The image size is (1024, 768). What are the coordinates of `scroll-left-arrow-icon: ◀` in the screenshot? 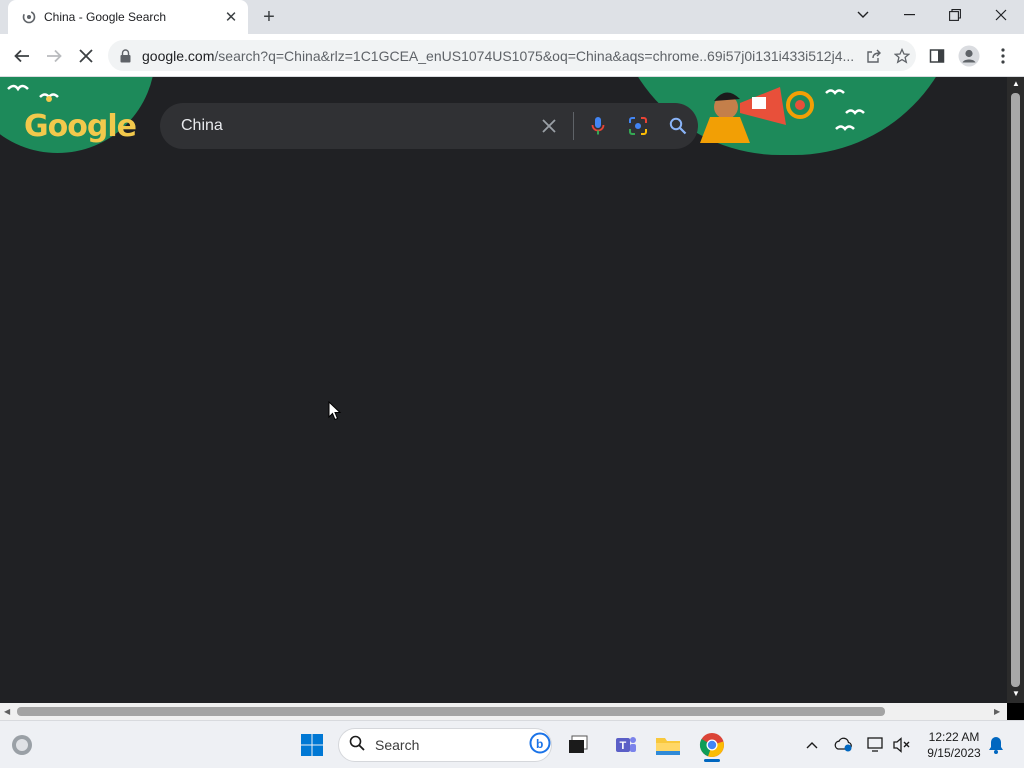 It's located at (7, 711).